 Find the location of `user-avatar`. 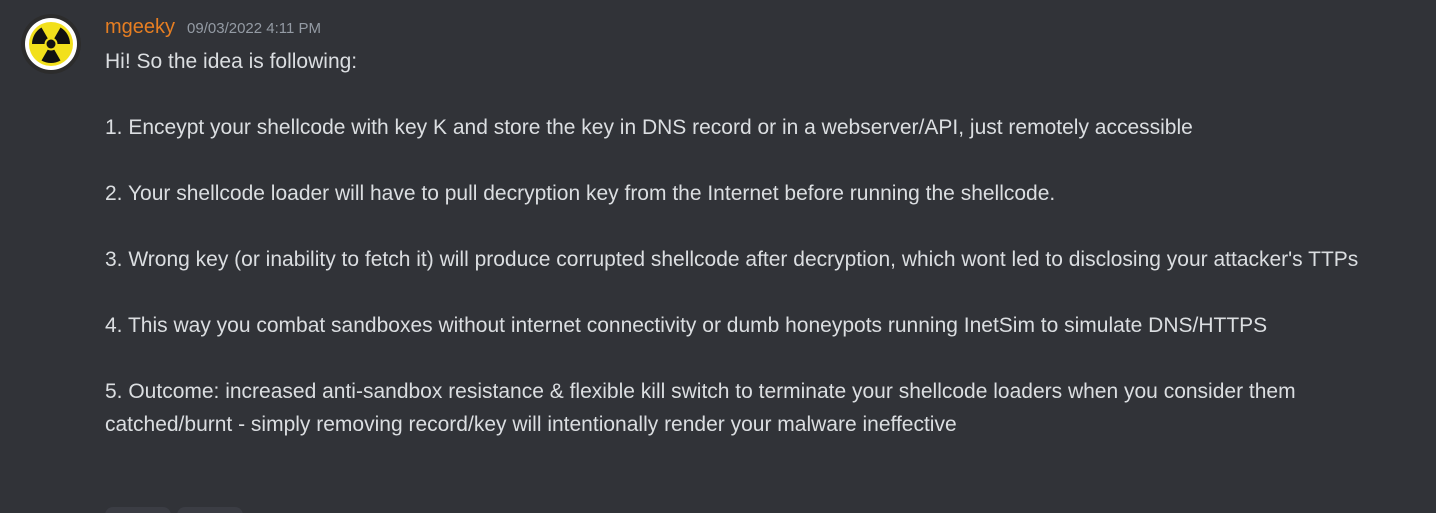

user-avatar is located at coordinates (51, 44).